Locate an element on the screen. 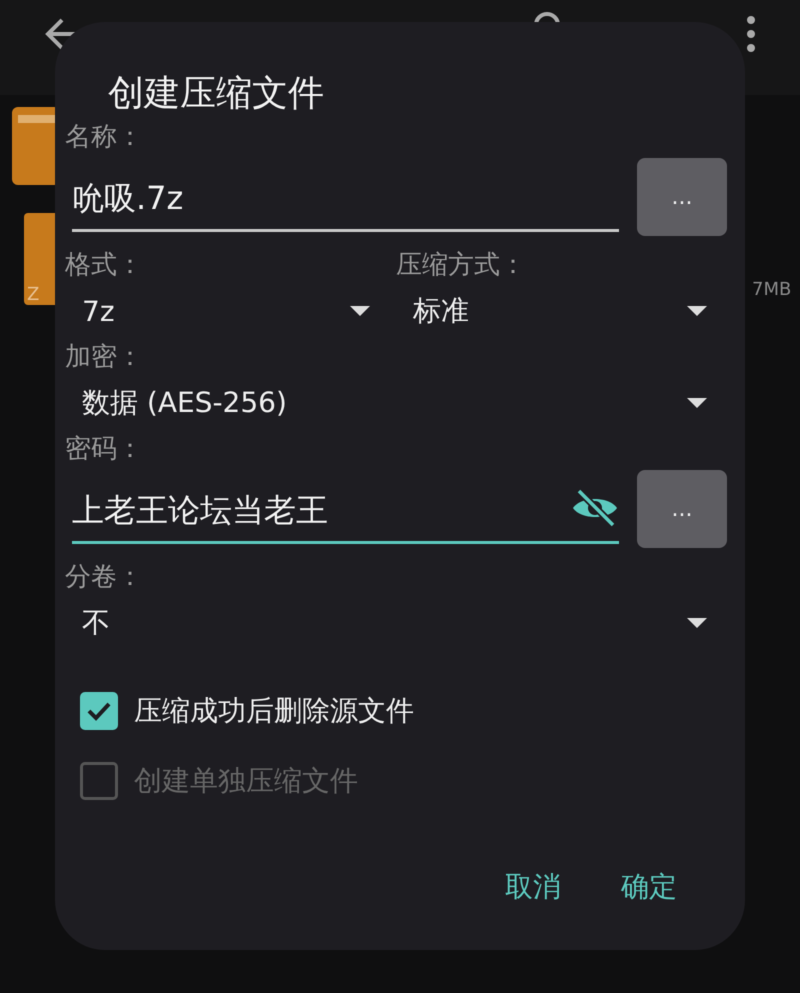 The height and width of the screenshot is (993, 800). dialog-button: 确定 is located at coordinates (649, 887).